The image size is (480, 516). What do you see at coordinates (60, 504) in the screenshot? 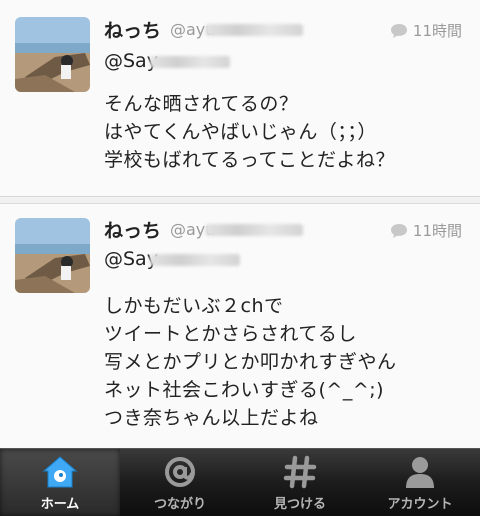
I see `tab-label: ホーム` at bounding box center [60, 504].